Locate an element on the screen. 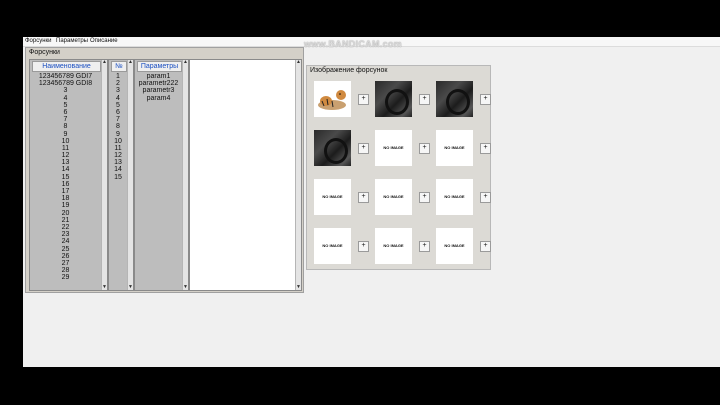  list-item: 23 is located at coordinates (65, 234).